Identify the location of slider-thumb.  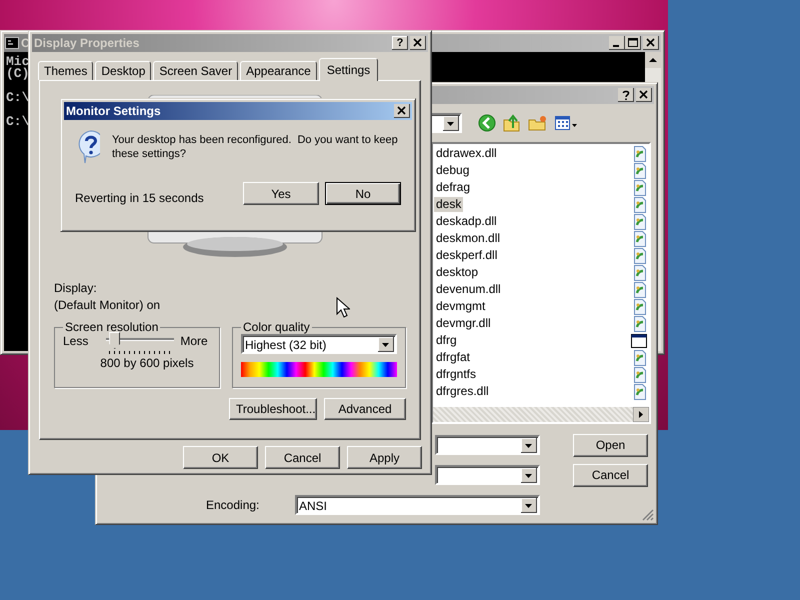
(114, 340).